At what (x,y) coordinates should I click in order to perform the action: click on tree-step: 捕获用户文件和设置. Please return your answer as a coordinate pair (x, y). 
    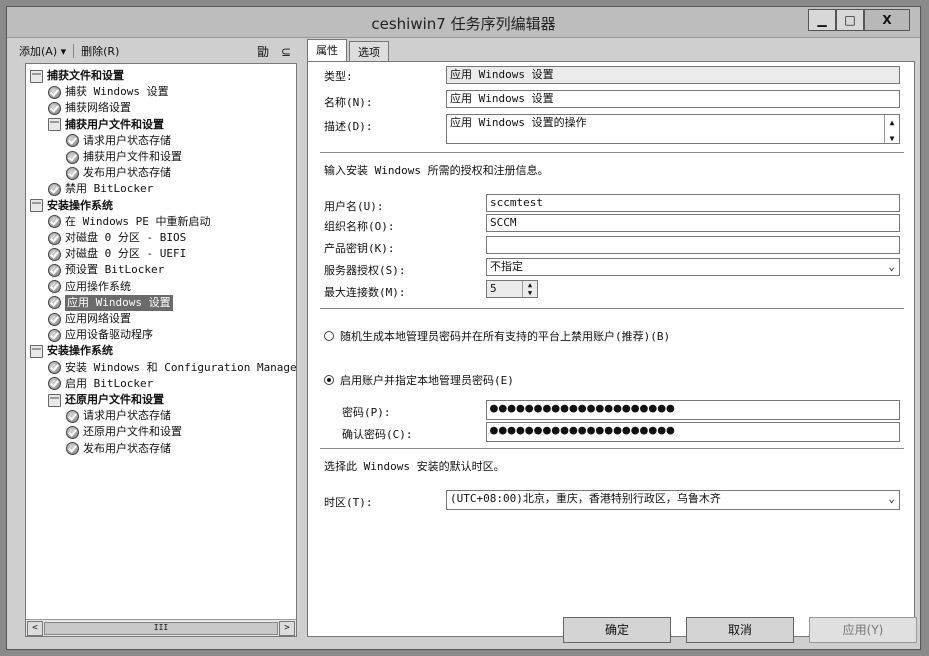
    Looking at the image, I should click on (124, 157).